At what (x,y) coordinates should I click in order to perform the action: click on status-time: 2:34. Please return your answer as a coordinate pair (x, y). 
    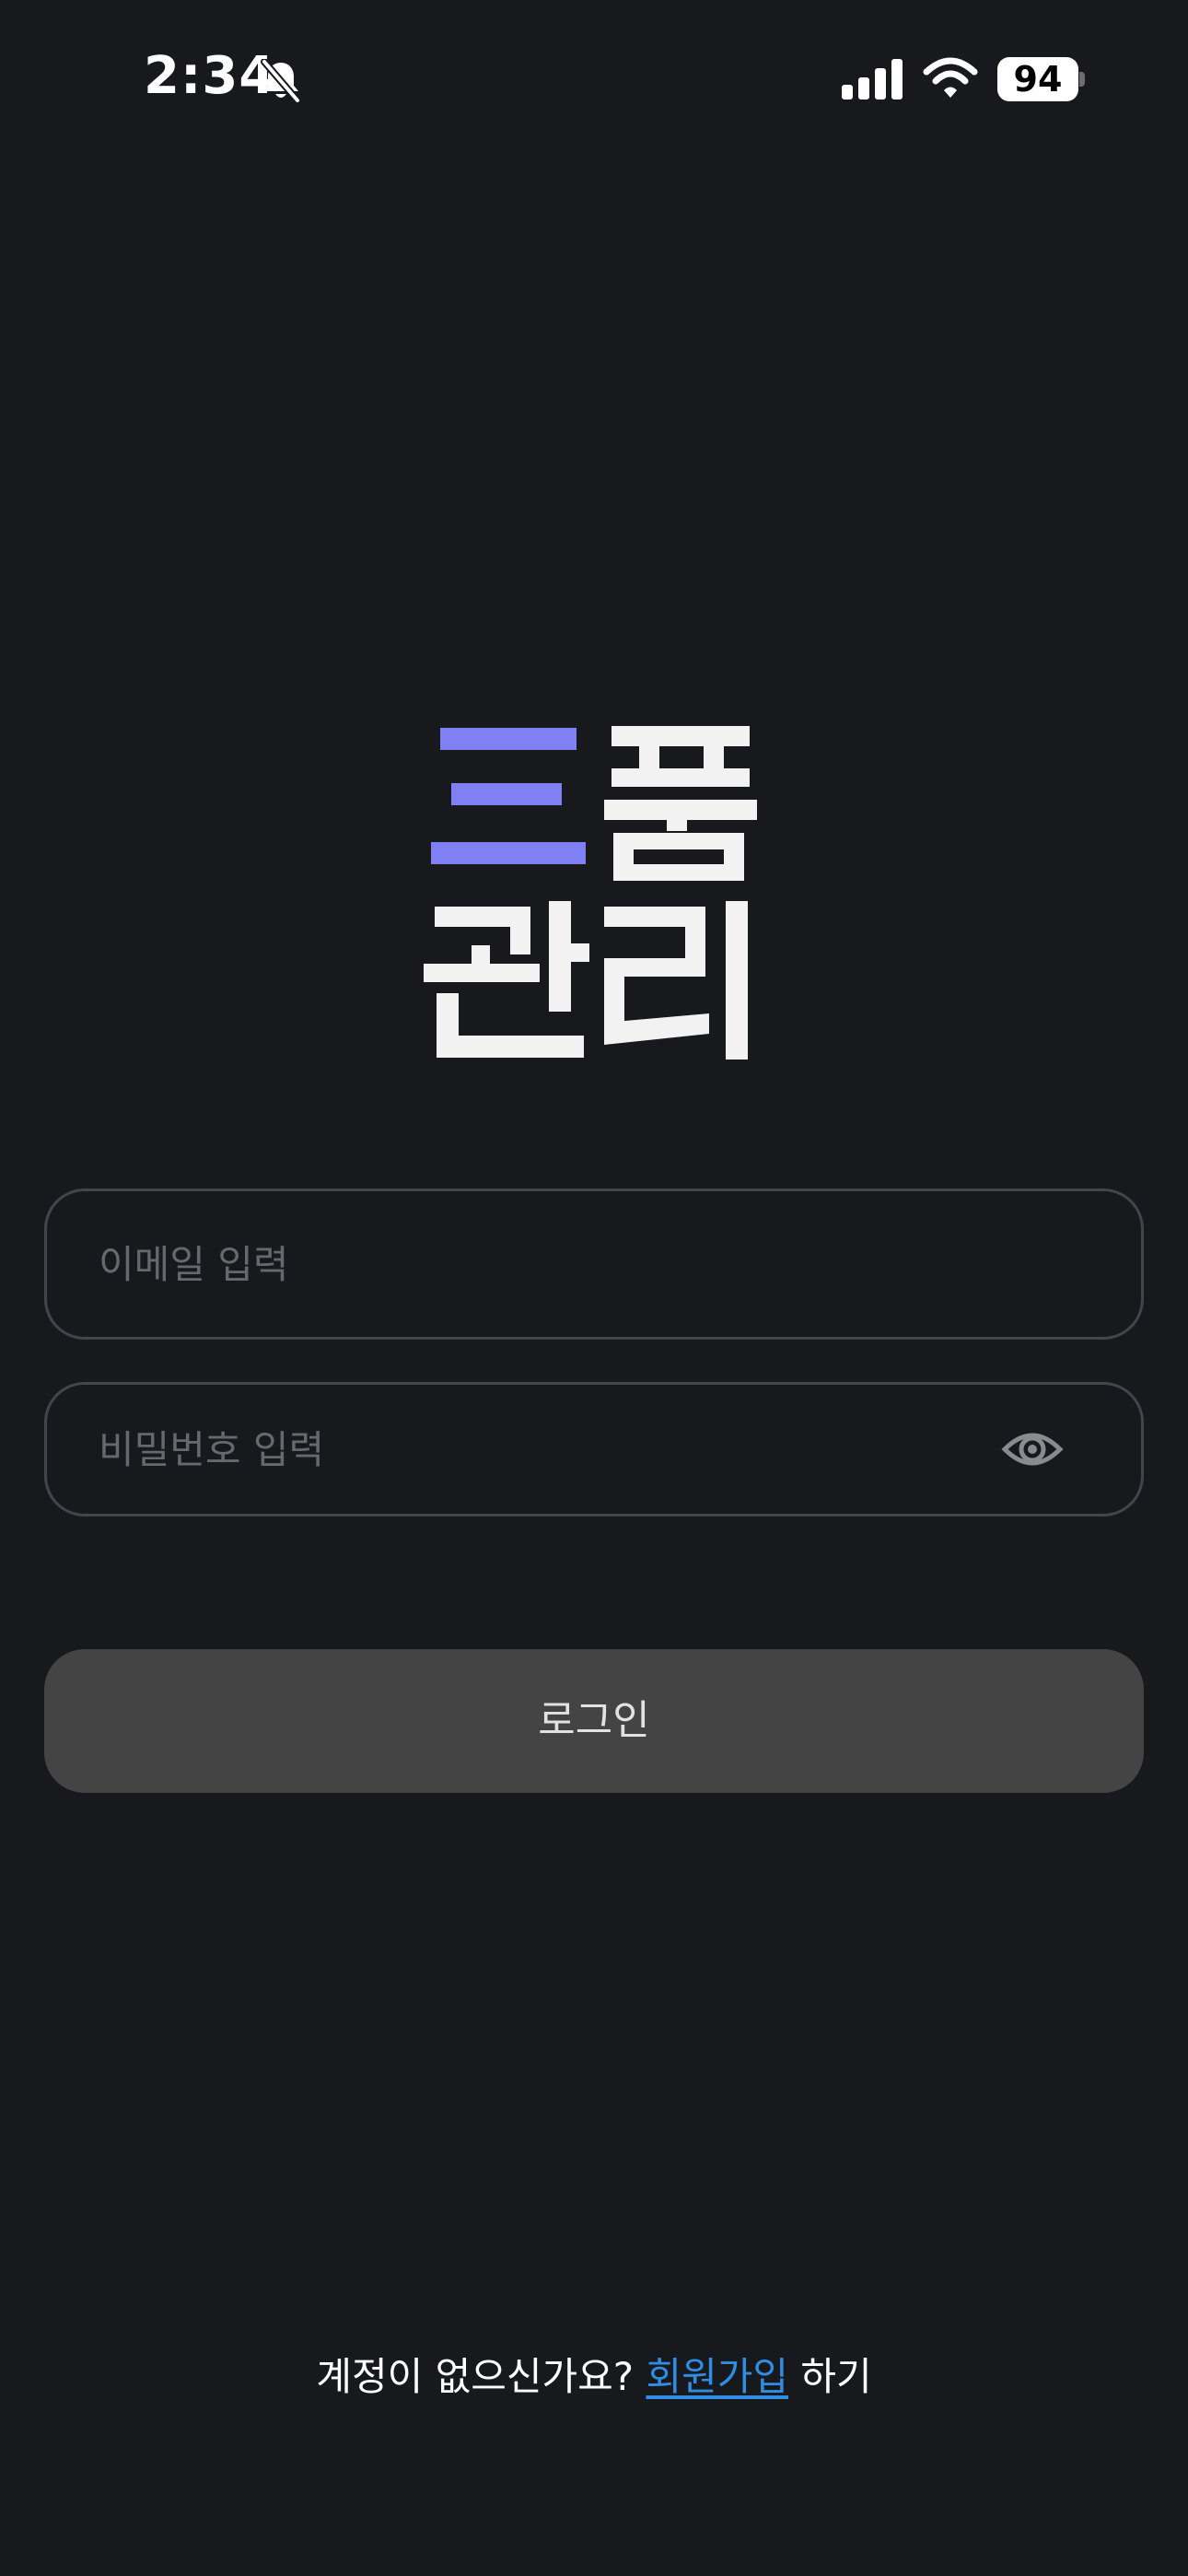
    Looking at the image, I should click on (210, 76).